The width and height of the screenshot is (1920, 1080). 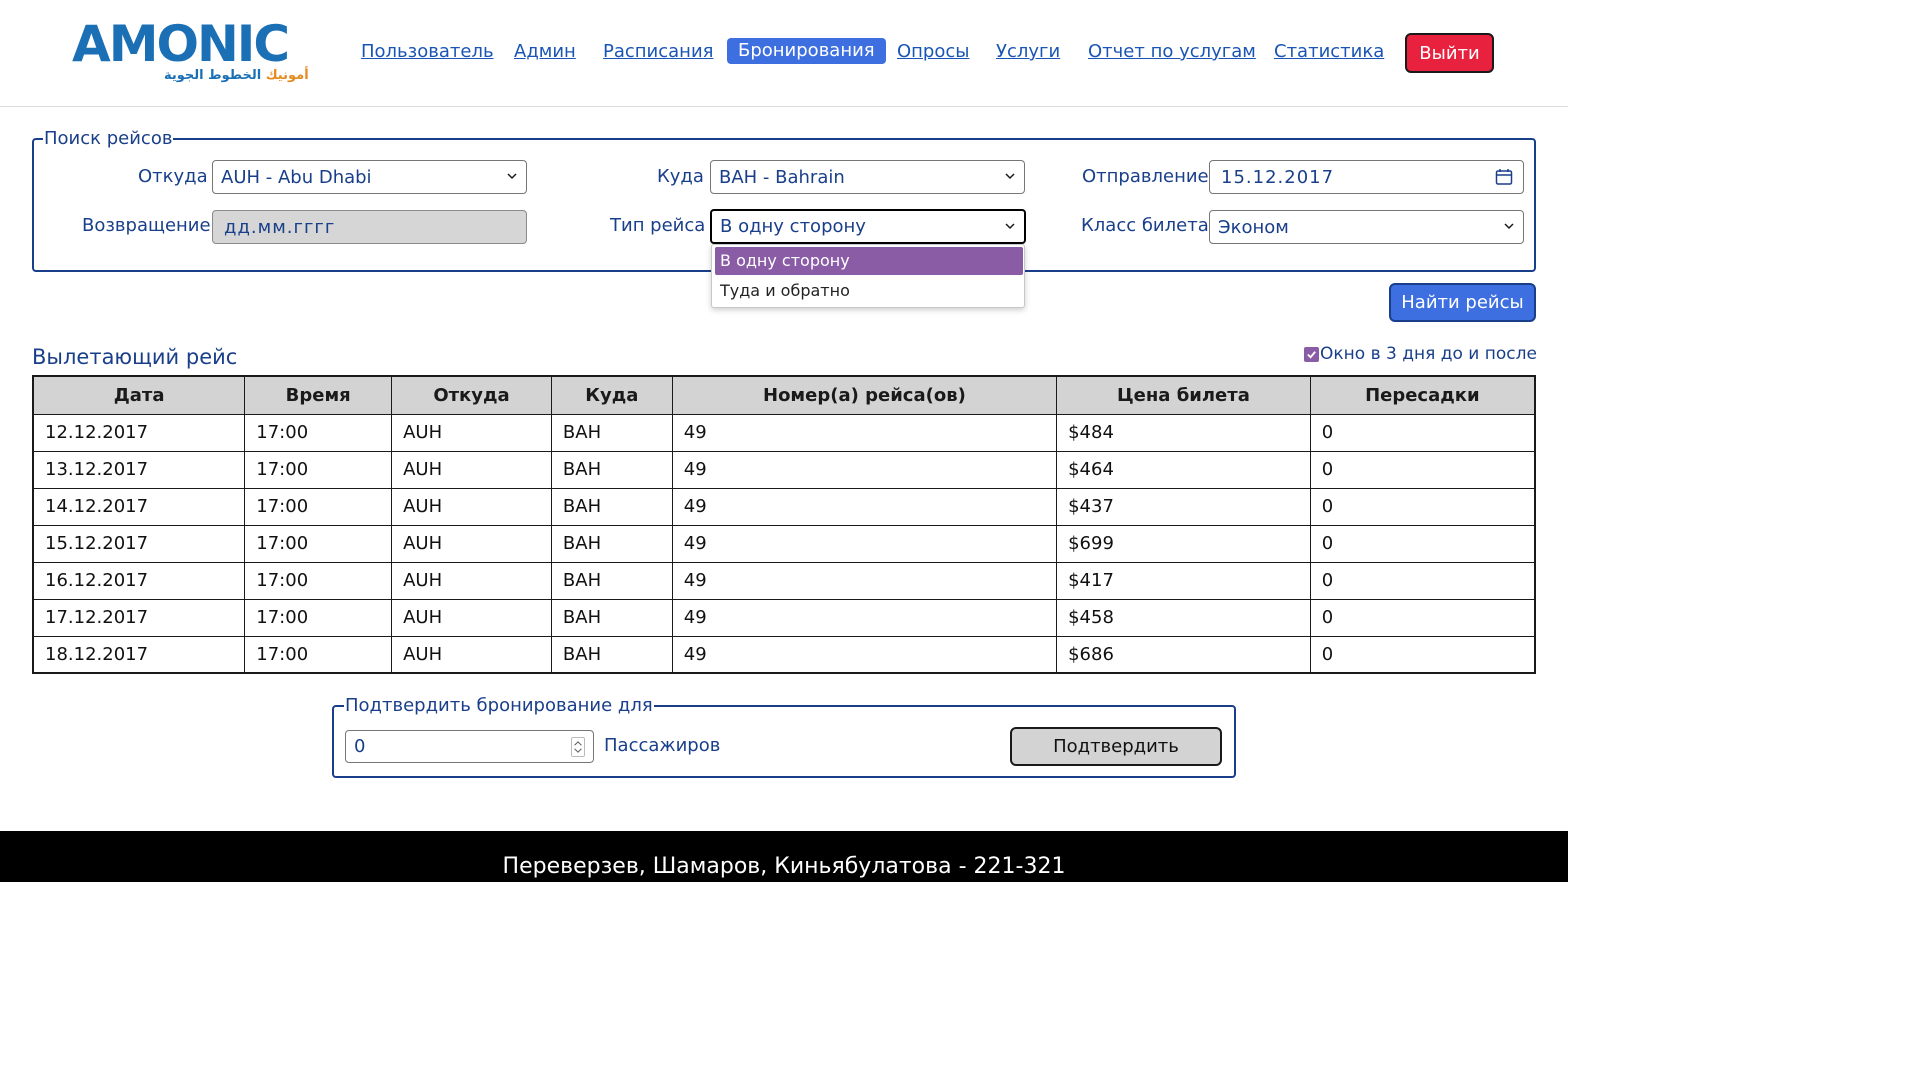 I want to click on nav-bookings: Бронирования, so click(x=806, y=51).